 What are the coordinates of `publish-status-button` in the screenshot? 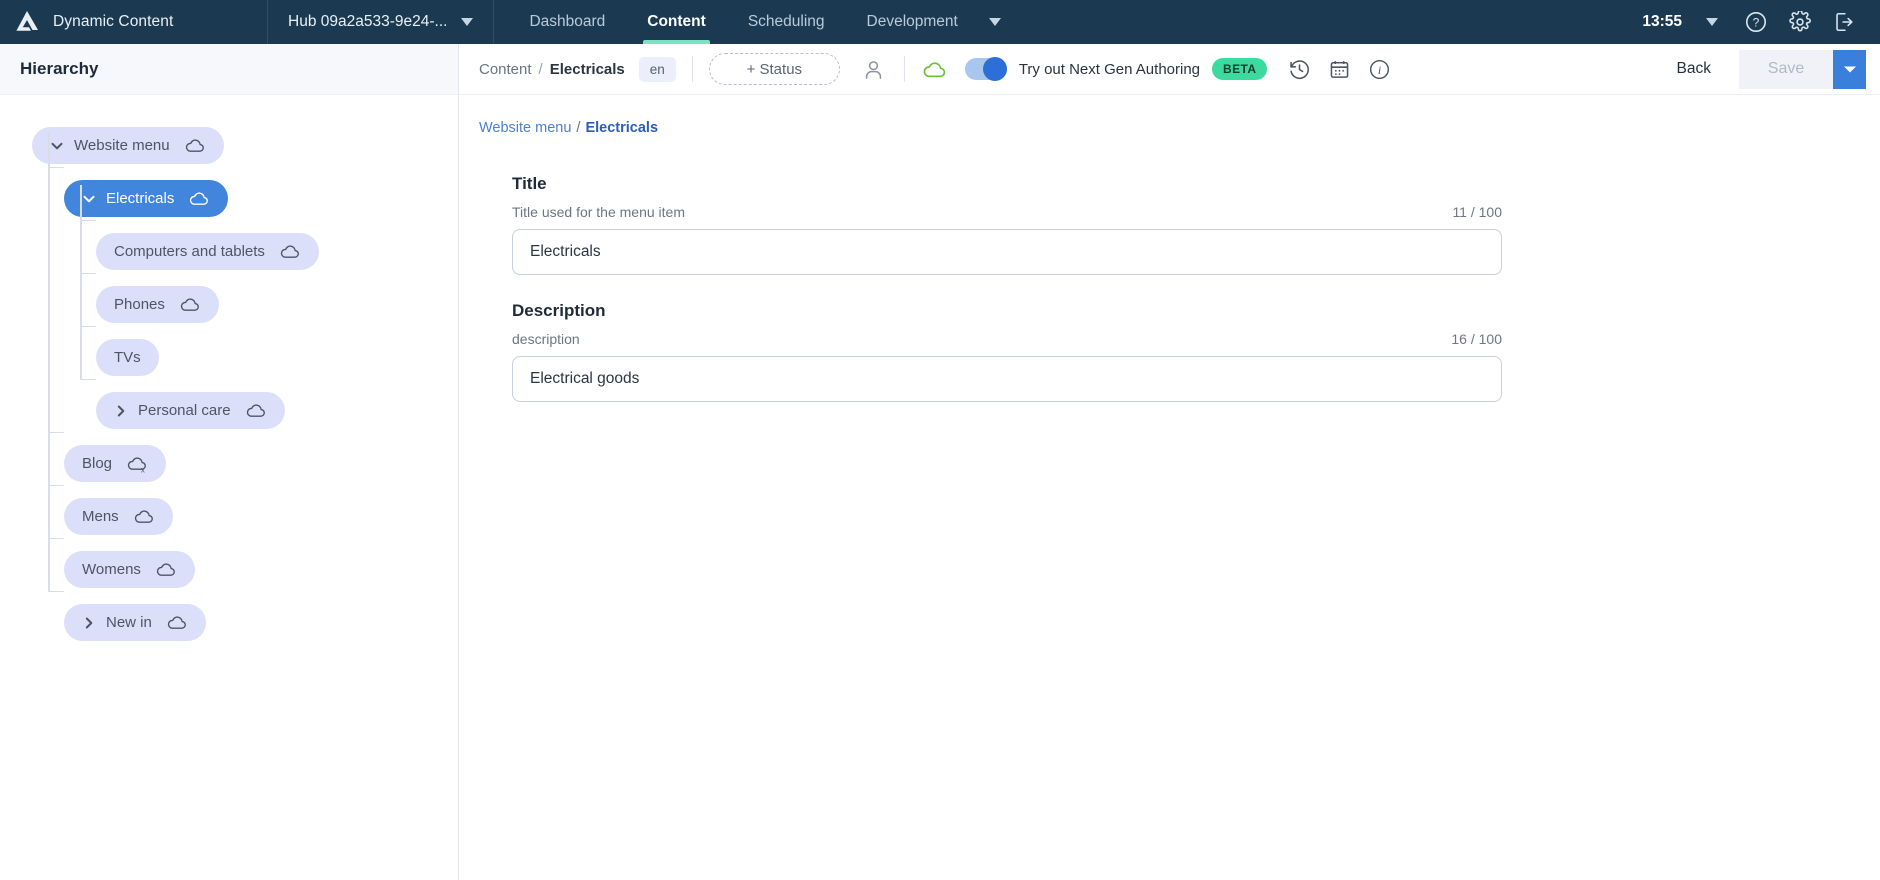 It's located at (935, 69).